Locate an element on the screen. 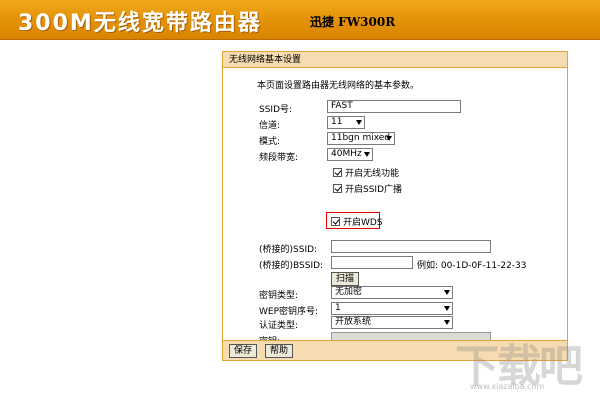 This screenshot has height=400, width=600. key-type-value: 无加密 is located at coordinates (349, 292).